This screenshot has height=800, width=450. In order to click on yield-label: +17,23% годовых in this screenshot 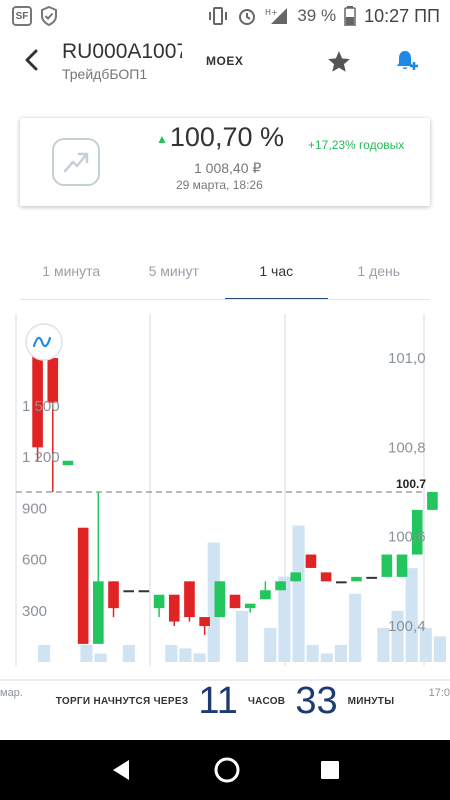, I will do `click(356, 145)`.